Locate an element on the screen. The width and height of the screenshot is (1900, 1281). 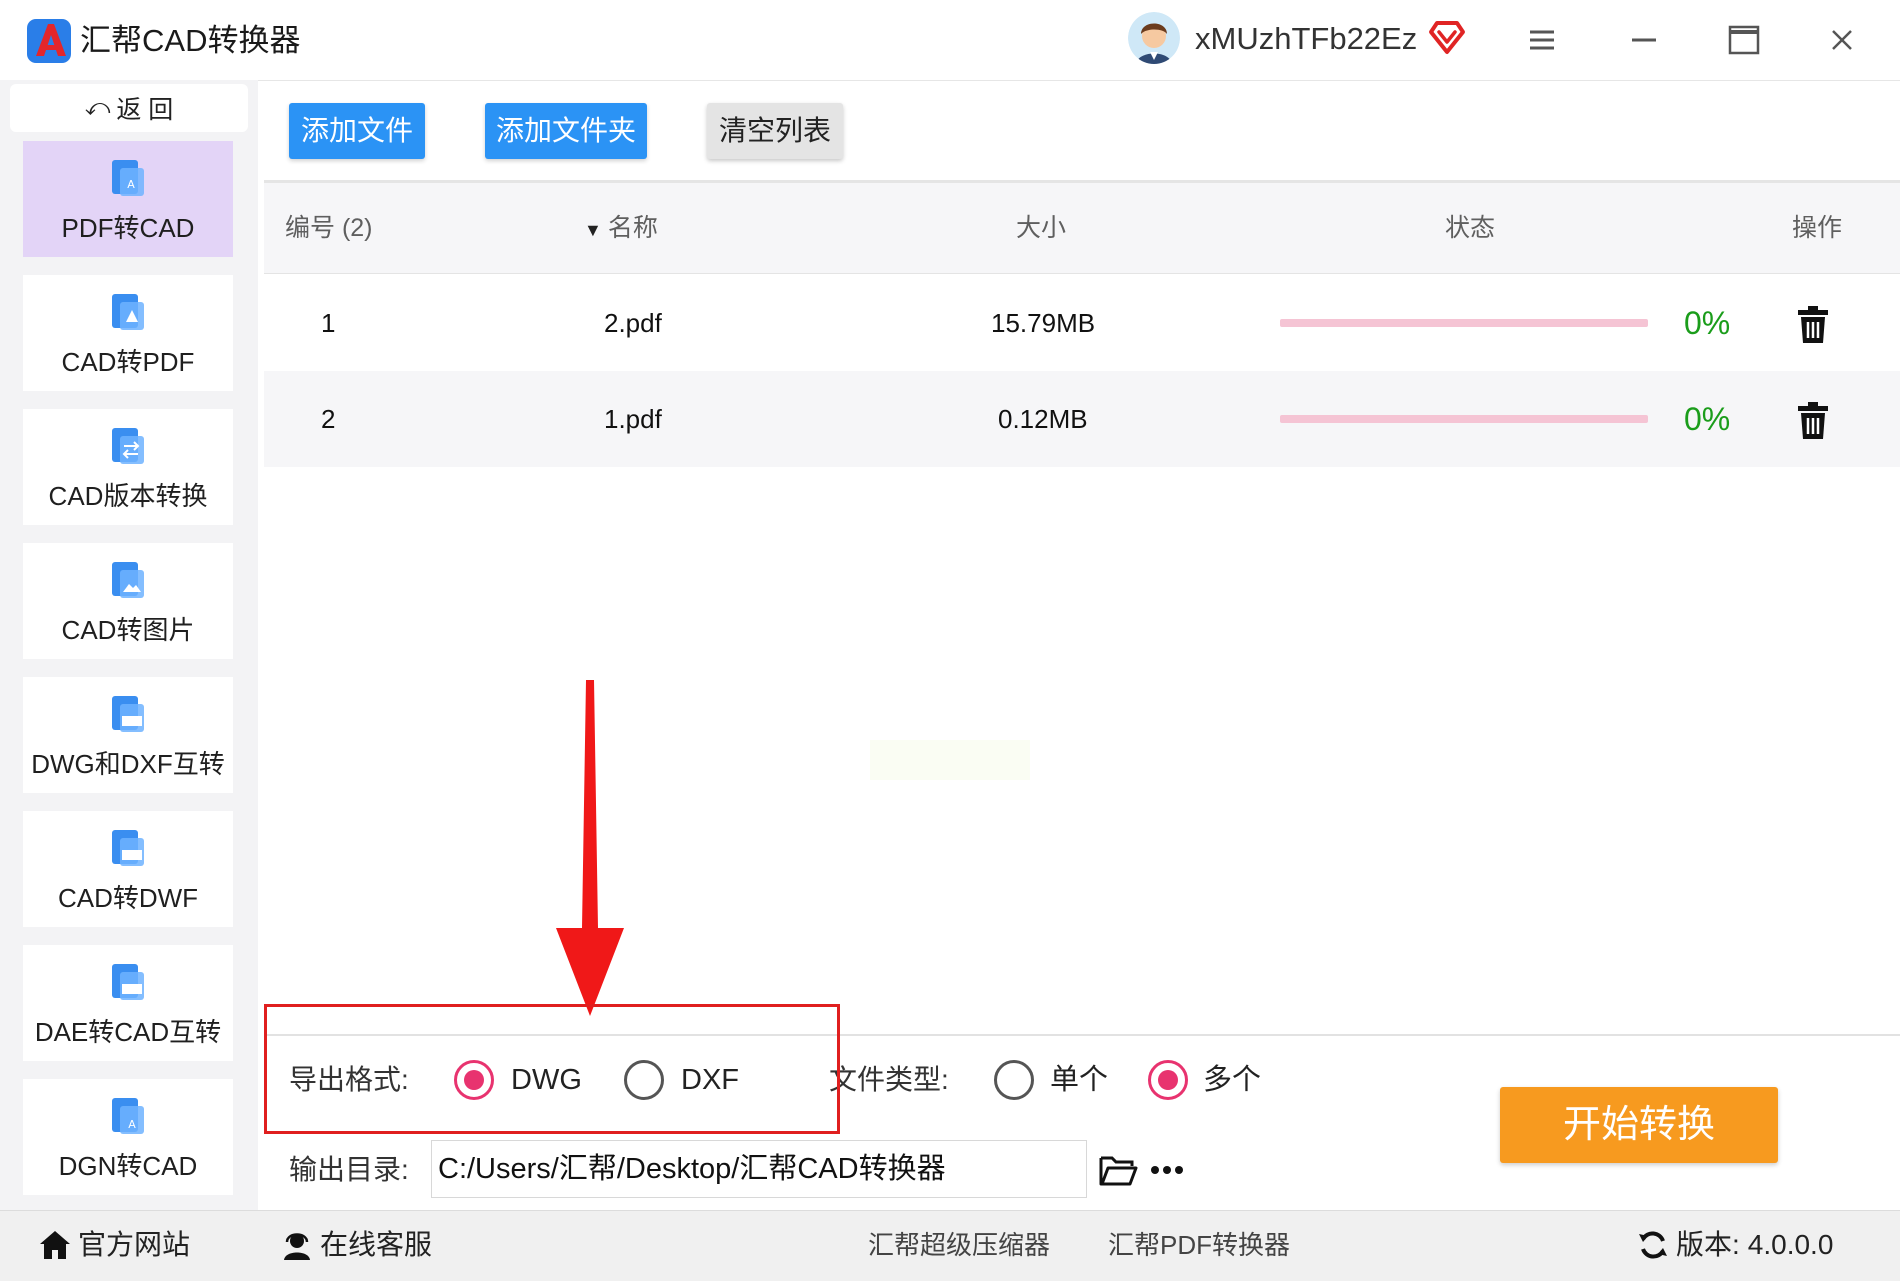
row-file-name: 2.pdf is located at coordinates (633, 323).